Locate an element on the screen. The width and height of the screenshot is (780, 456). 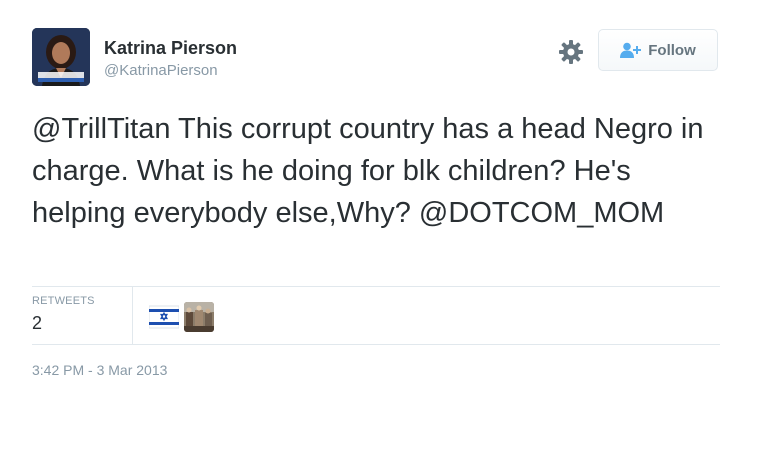
tweet-header: Katrina Pierson @KatrinaPierson Follow is located at coordinates (376, 59).